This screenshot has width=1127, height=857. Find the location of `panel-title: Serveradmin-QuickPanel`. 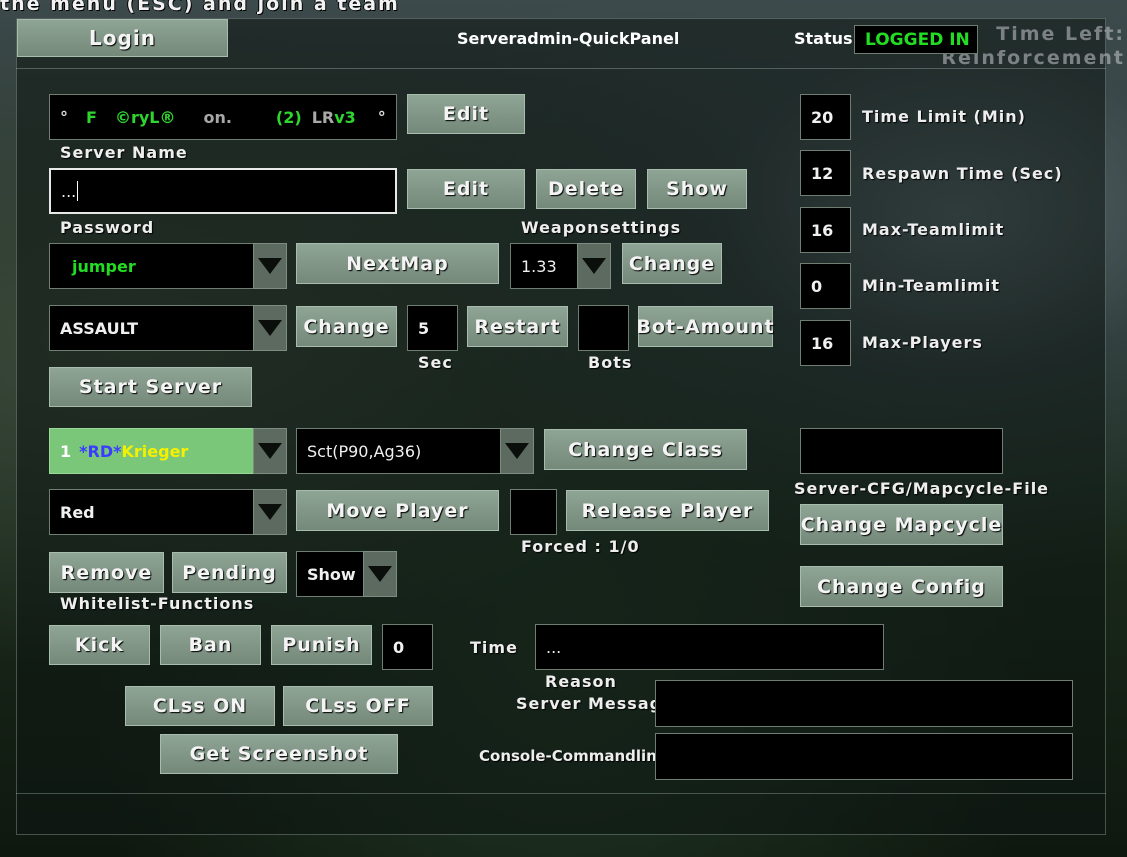

panel-title: Serveradmin-QuickPanel is located at coordinates (568, 38).